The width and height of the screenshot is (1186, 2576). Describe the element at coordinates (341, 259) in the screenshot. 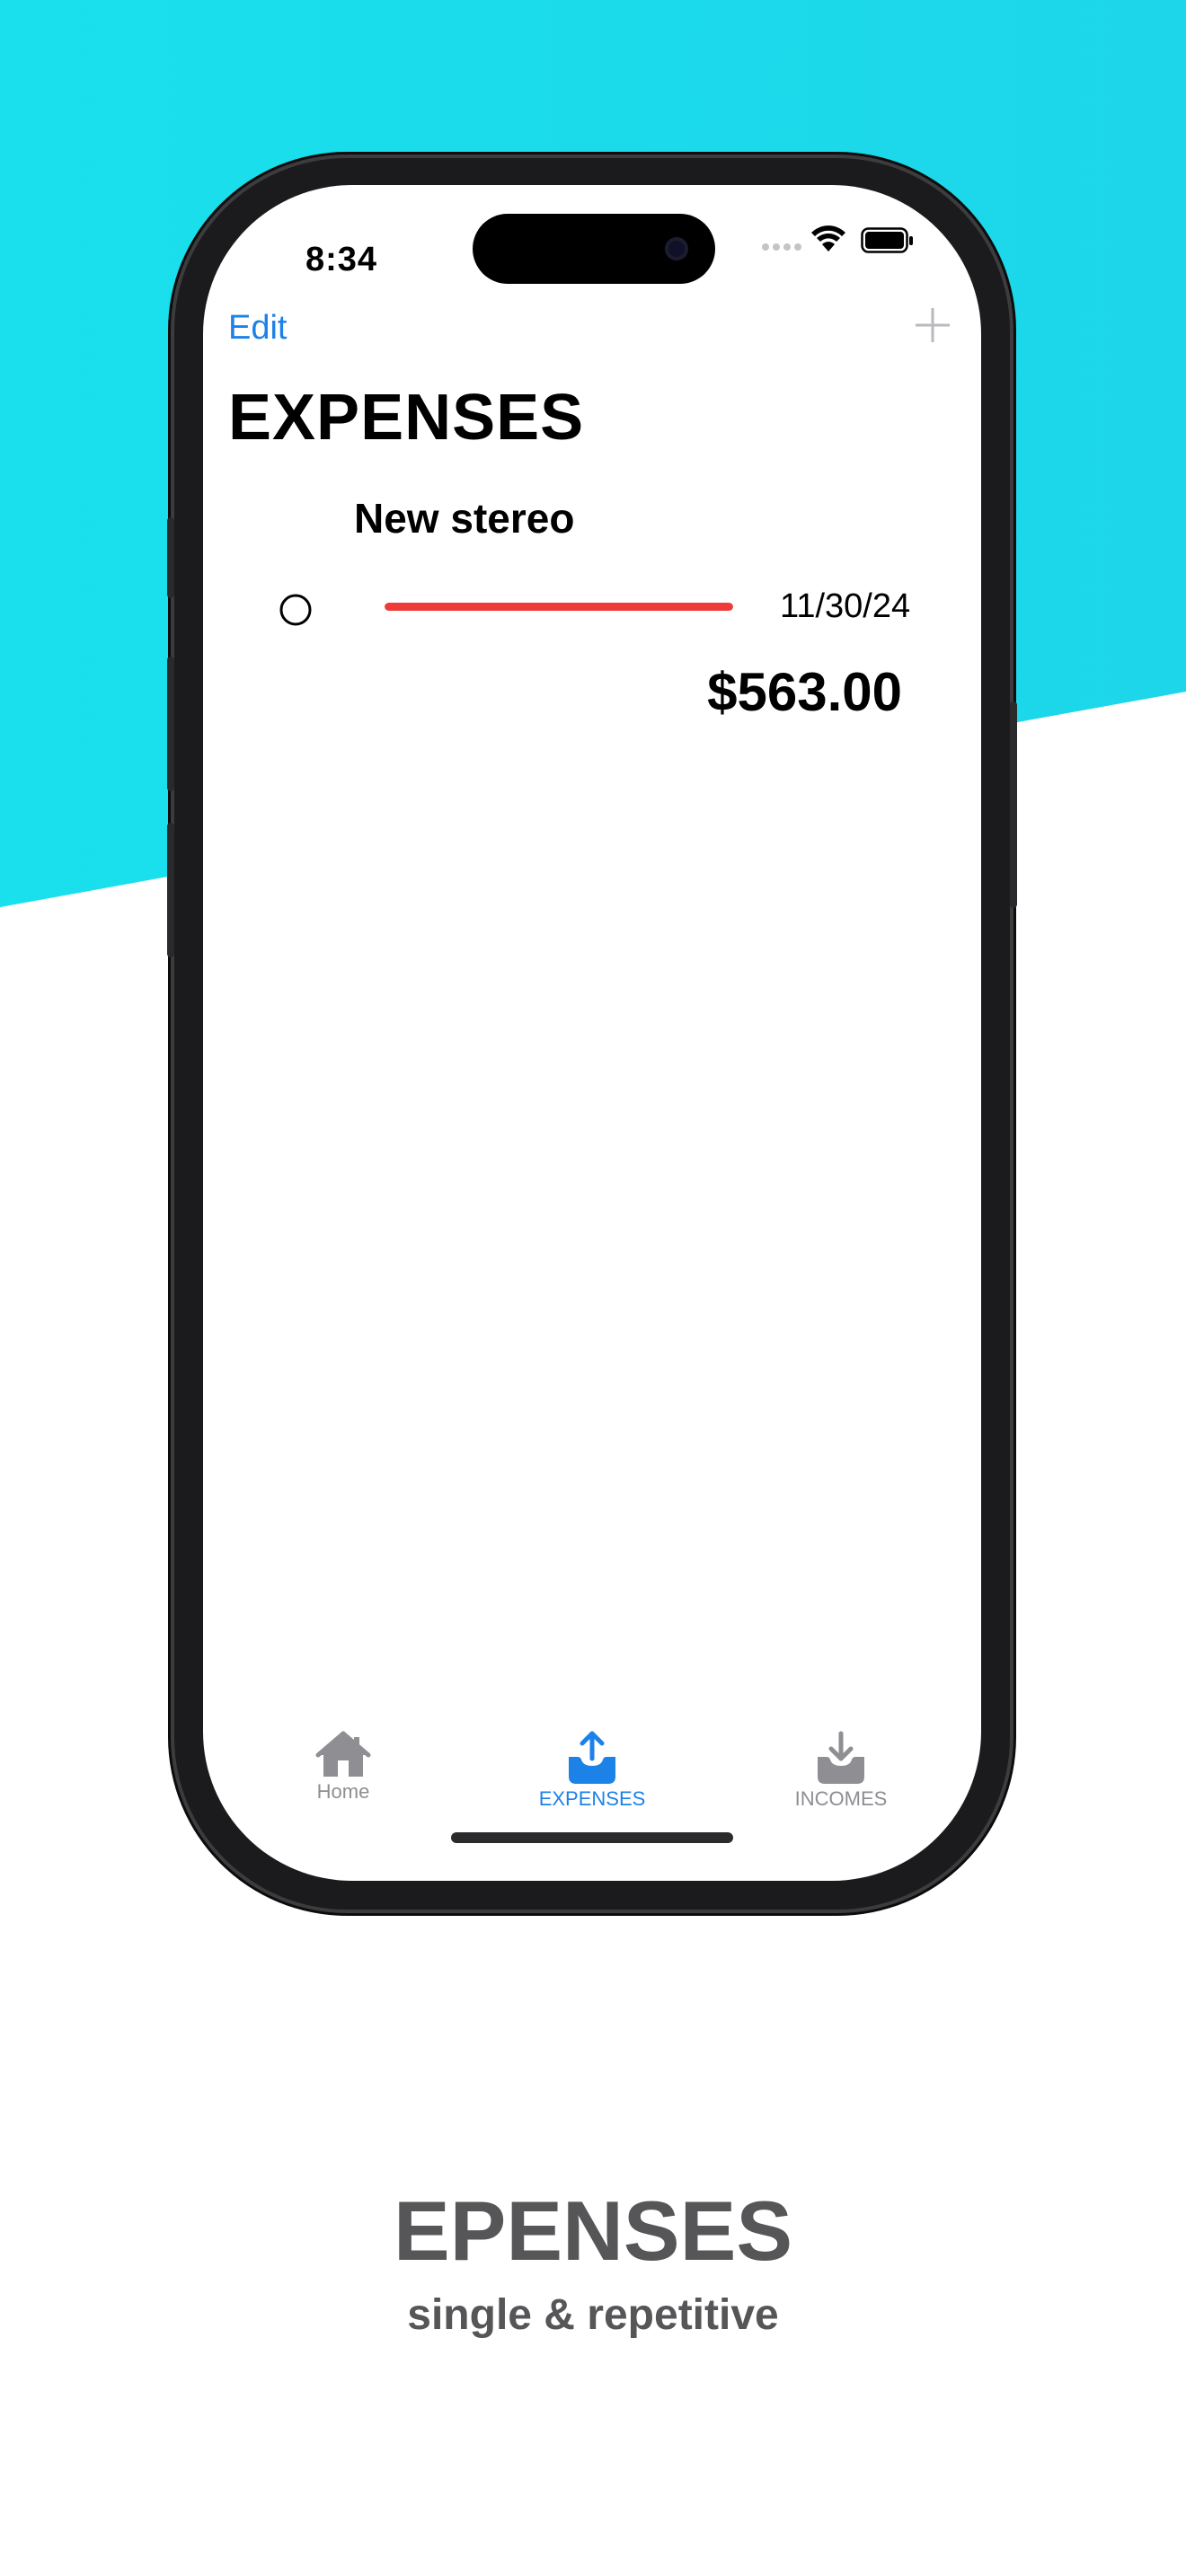

I see `status-time: 8:34` at that location.